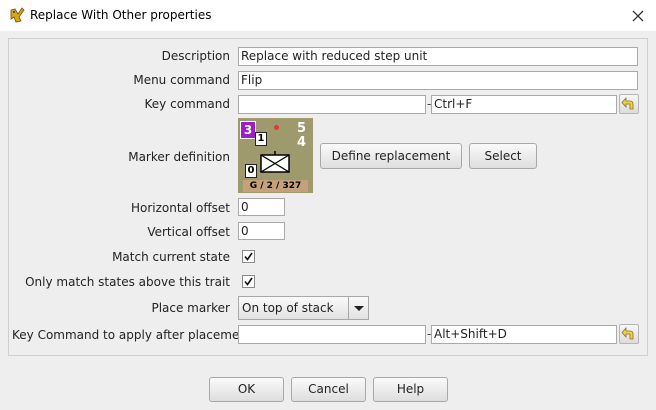  I want to click on help-button: Help, so click(410, 389).